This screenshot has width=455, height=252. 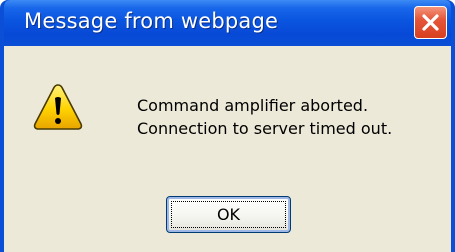 I want to click on dialog-title: Message from webpage, so click(x=151, y=21).